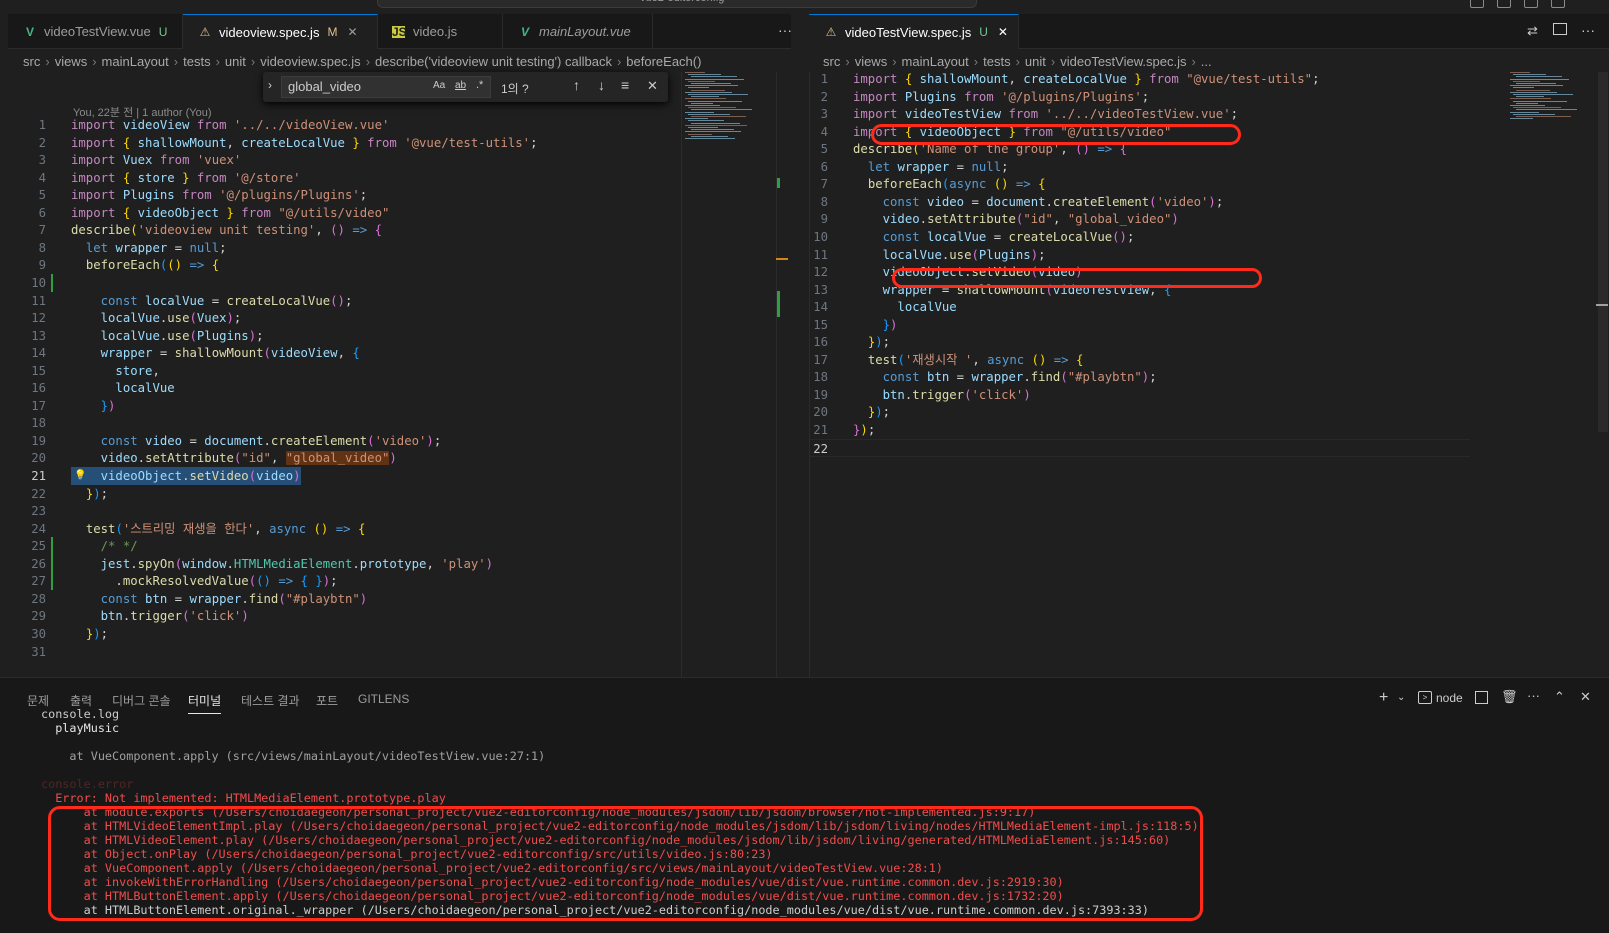  I want to click on code-line: 19 btn.trigger('click'), so click(1140, 395).